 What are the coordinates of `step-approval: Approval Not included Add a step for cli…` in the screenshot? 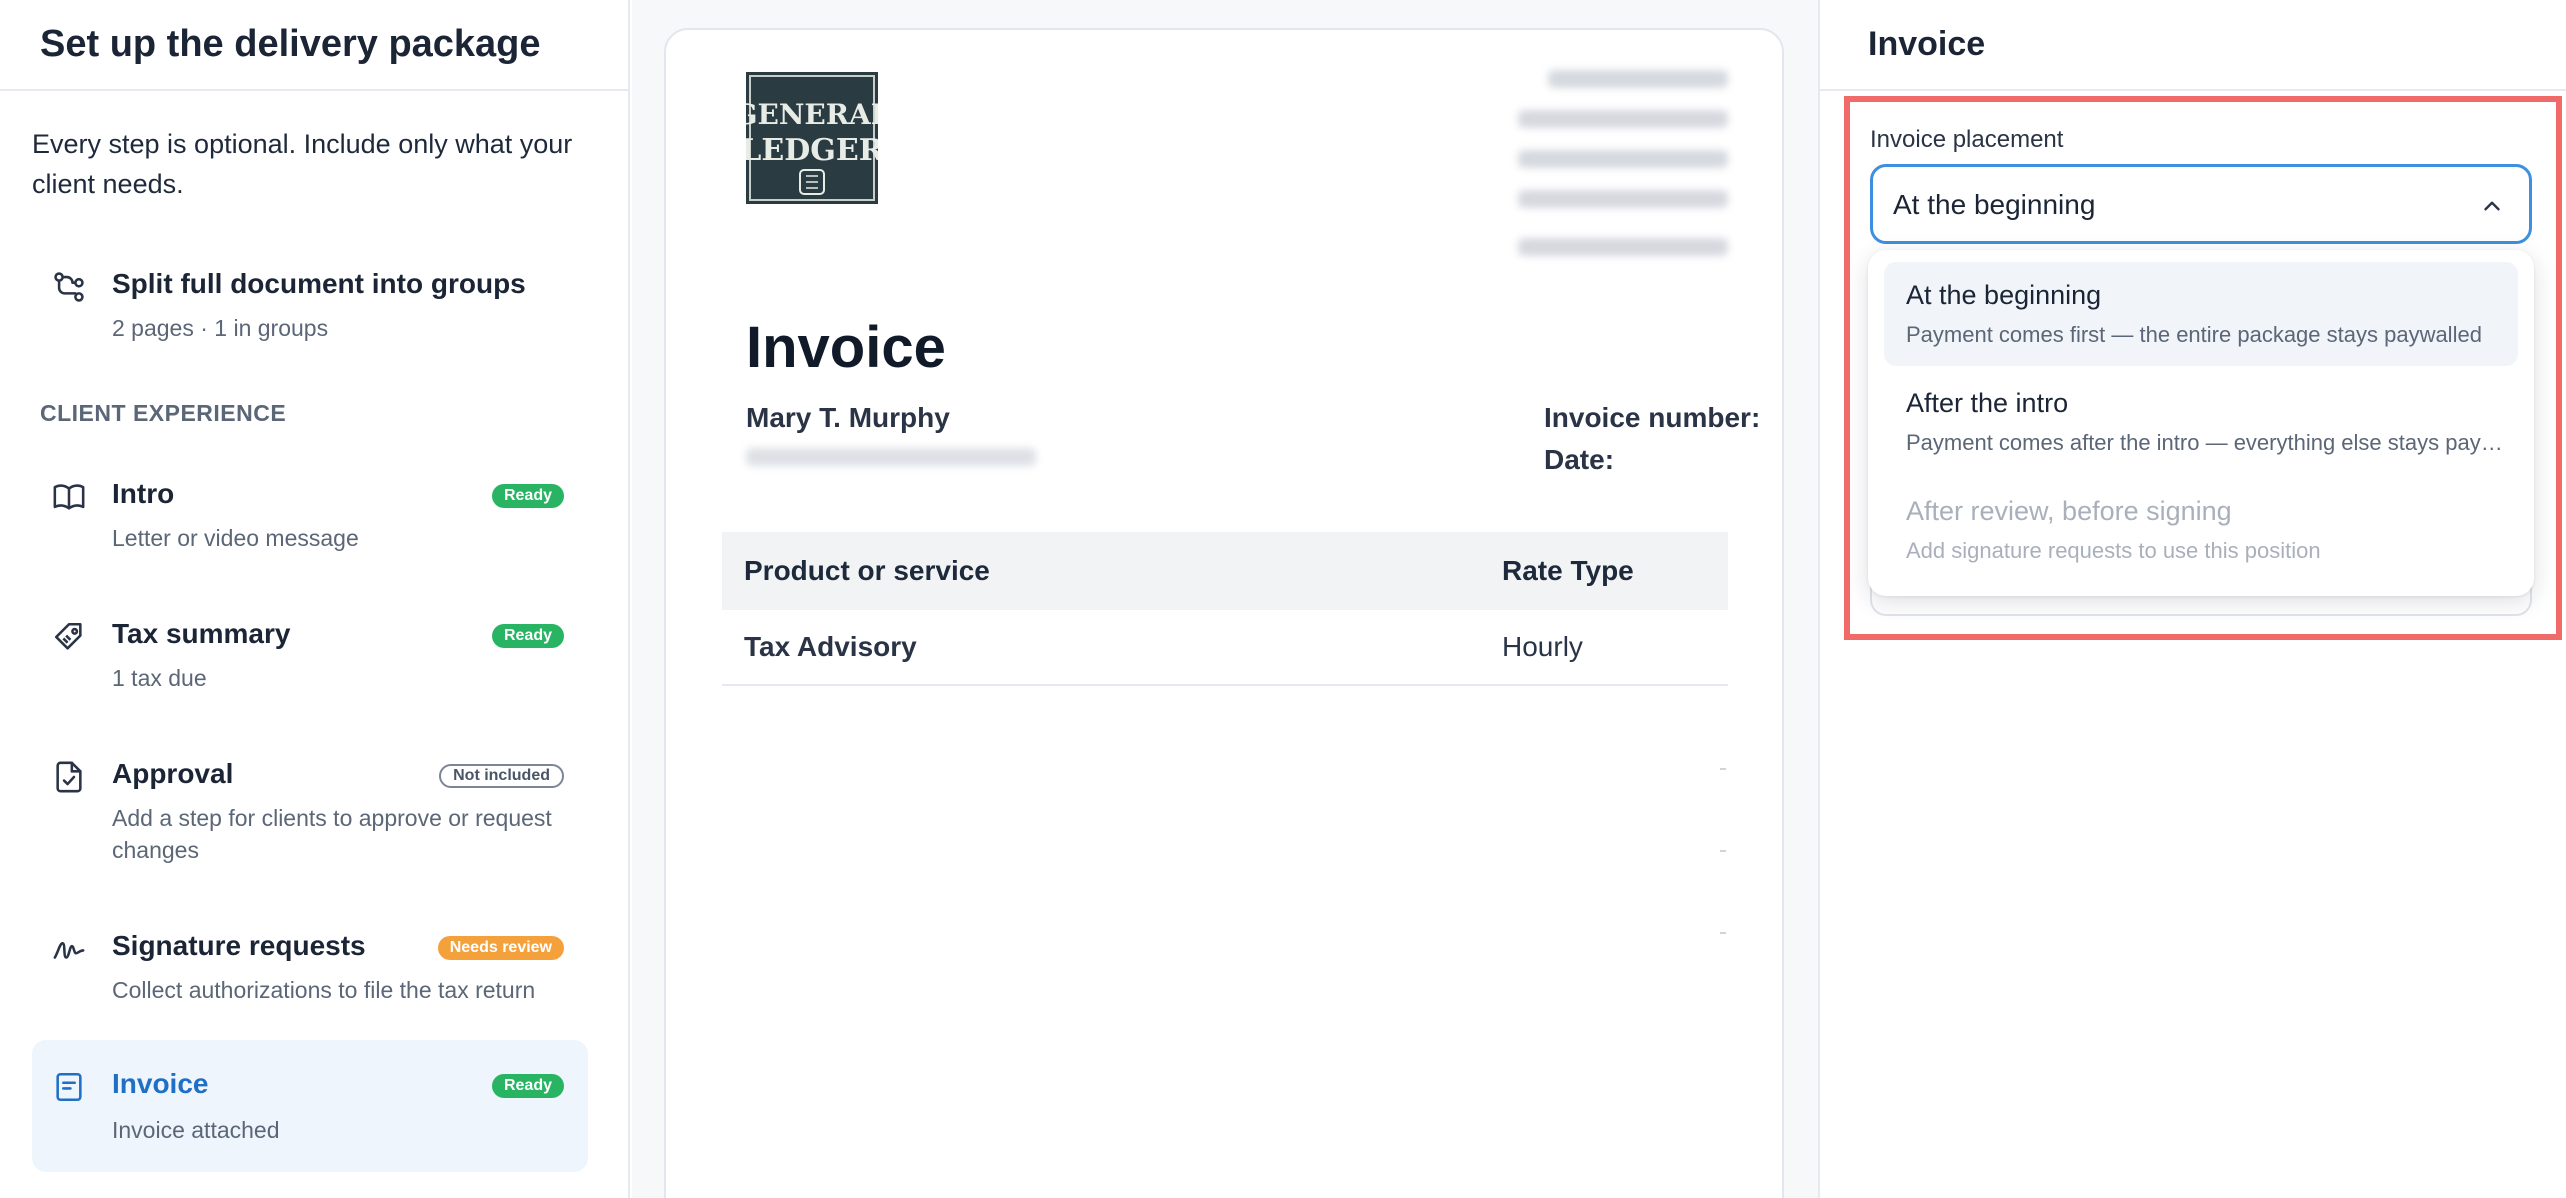 It's located at (310, 810).